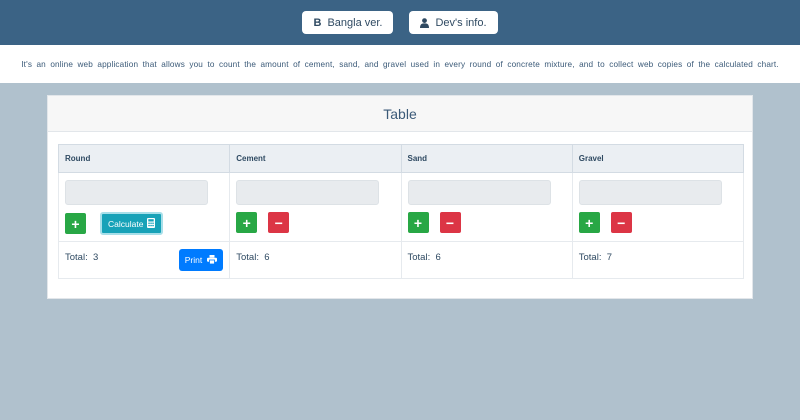  What do you see at coordinates (75, 223) in the screenshot?
I see `round-plus-button: +` at bounding box center [75, 223].